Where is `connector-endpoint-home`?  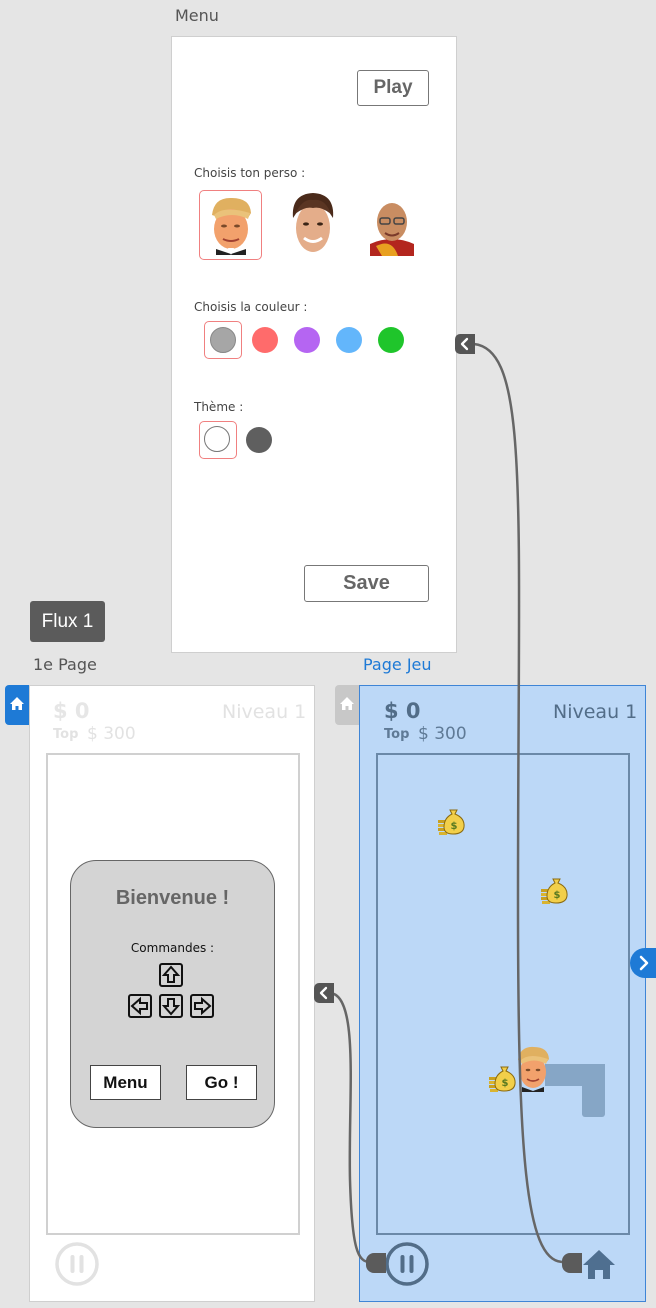
connector-endpoint-home is located at coordinates (572, 1263).